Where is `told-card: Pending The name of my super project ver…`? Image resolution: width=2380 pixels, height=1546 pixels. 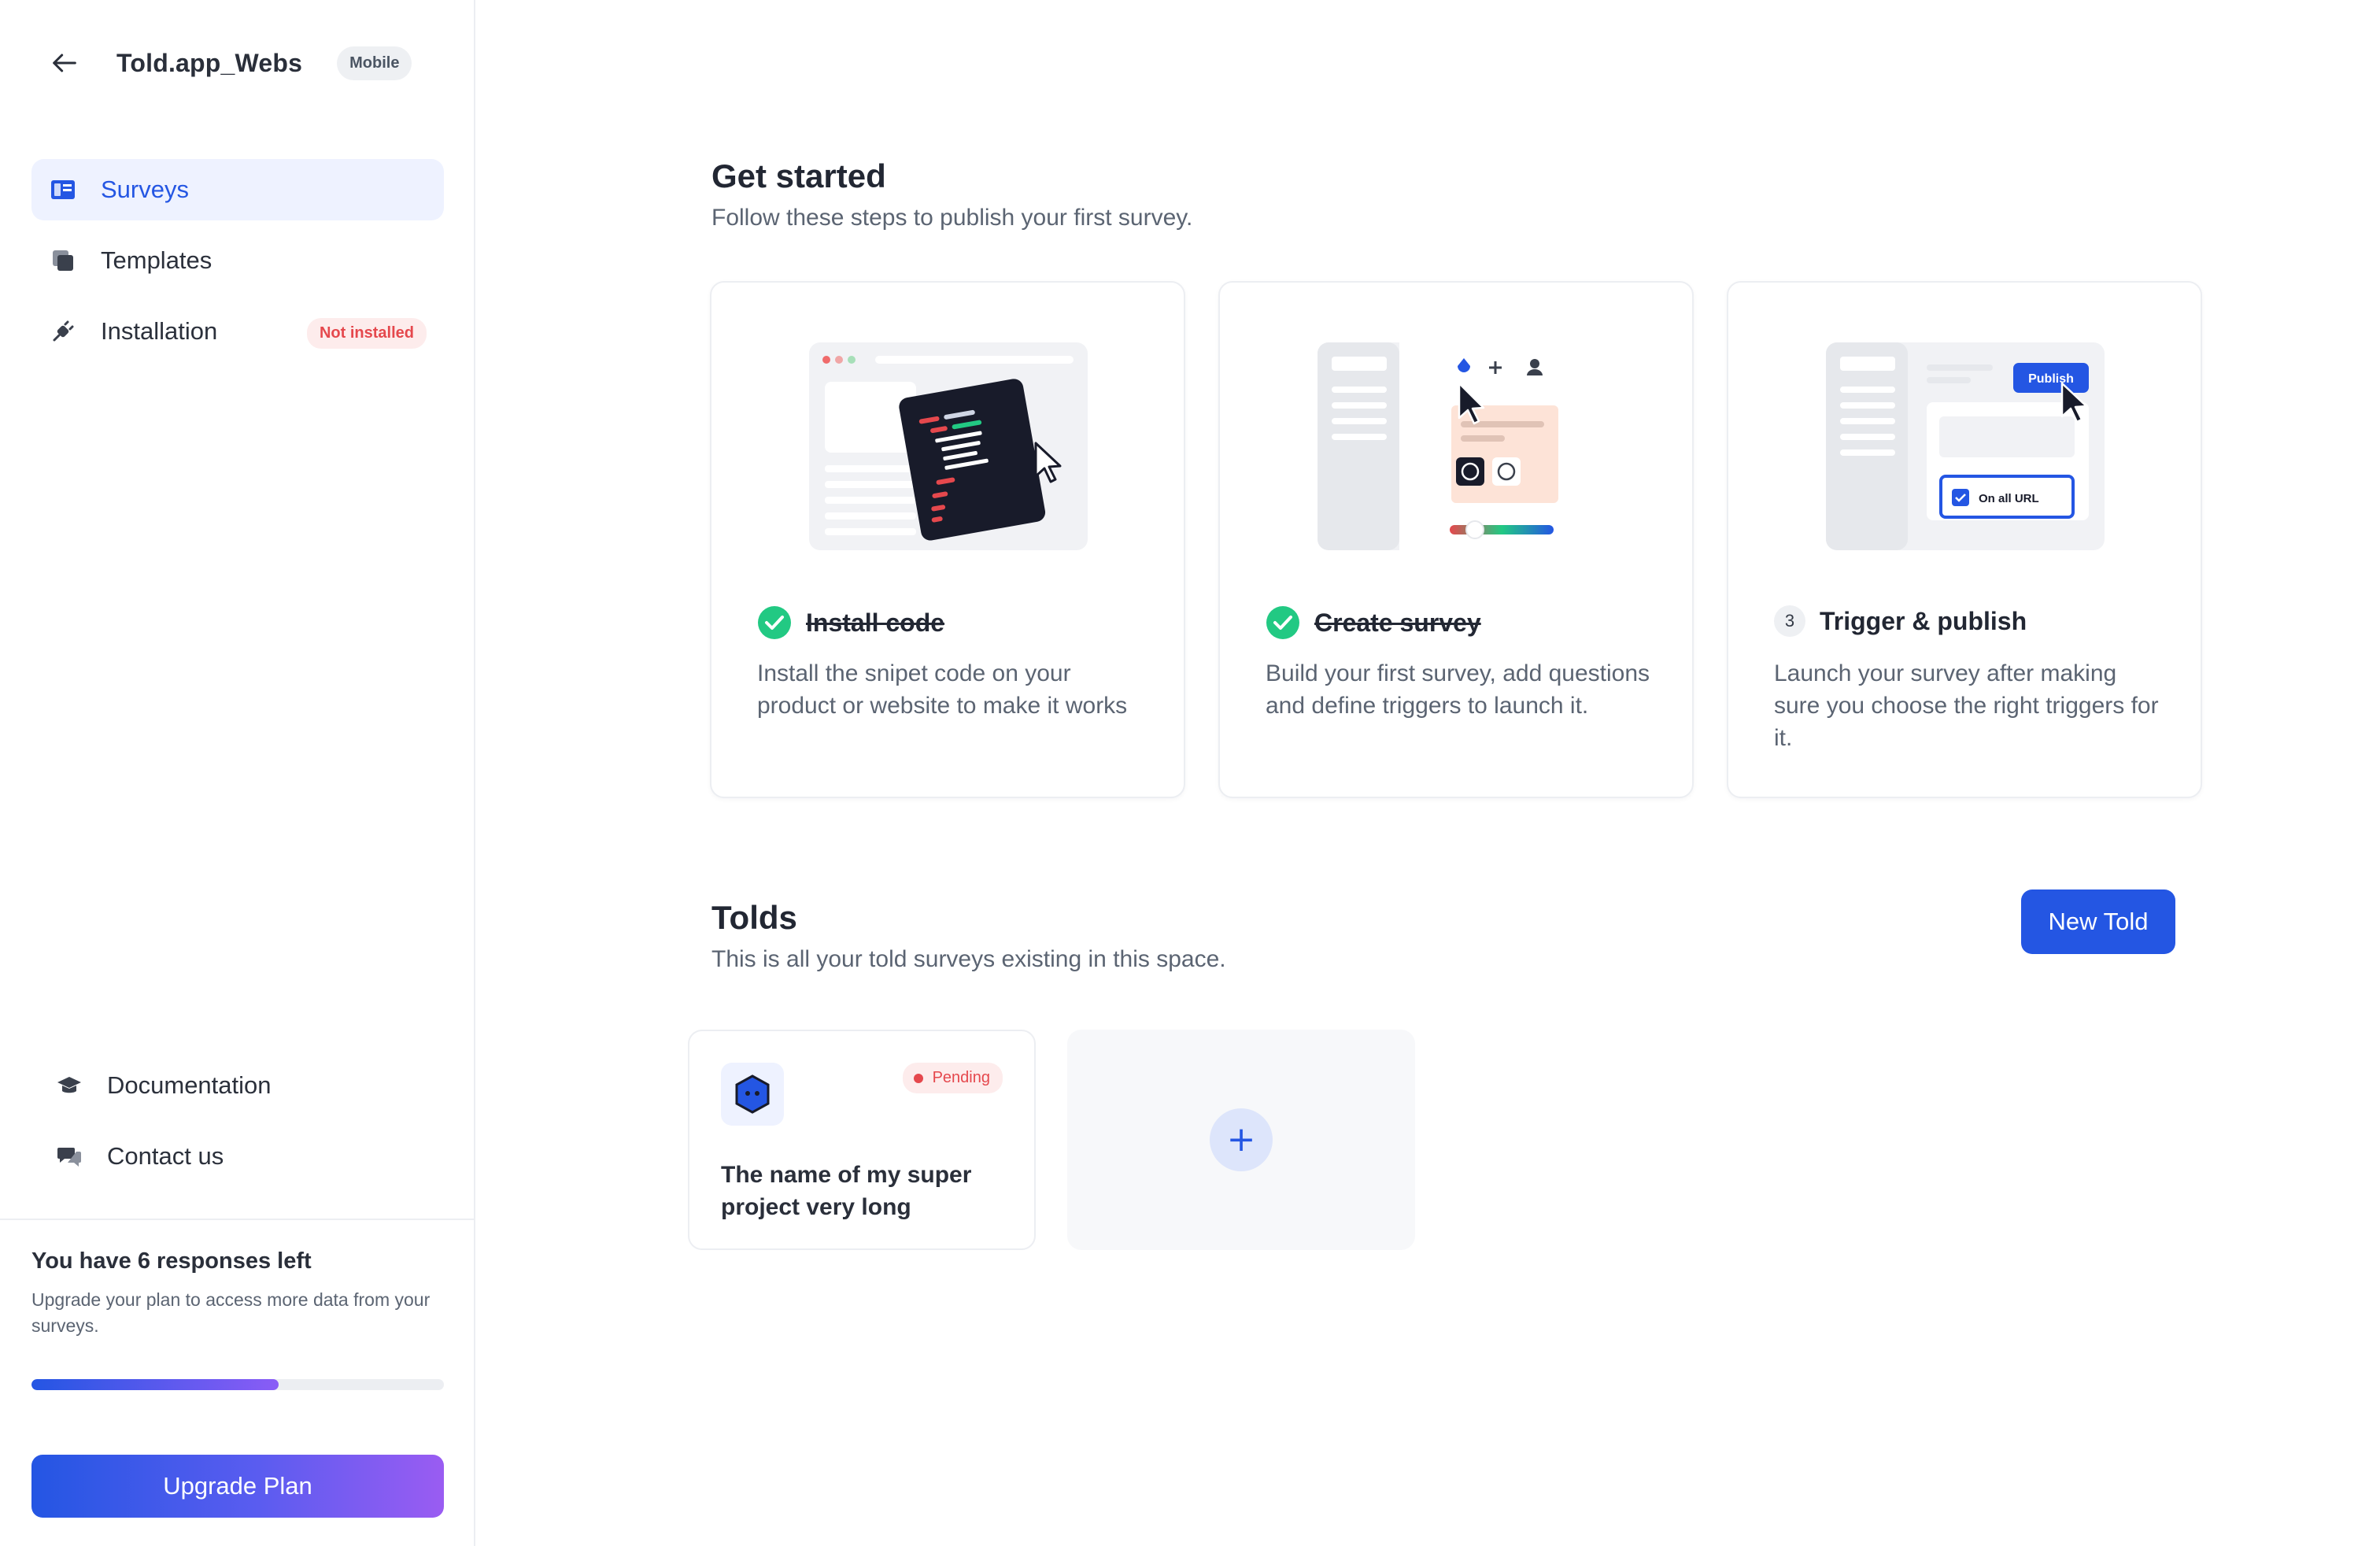 told-card: Pending The name of my super project ver… is located at coordinates (862, 1140).